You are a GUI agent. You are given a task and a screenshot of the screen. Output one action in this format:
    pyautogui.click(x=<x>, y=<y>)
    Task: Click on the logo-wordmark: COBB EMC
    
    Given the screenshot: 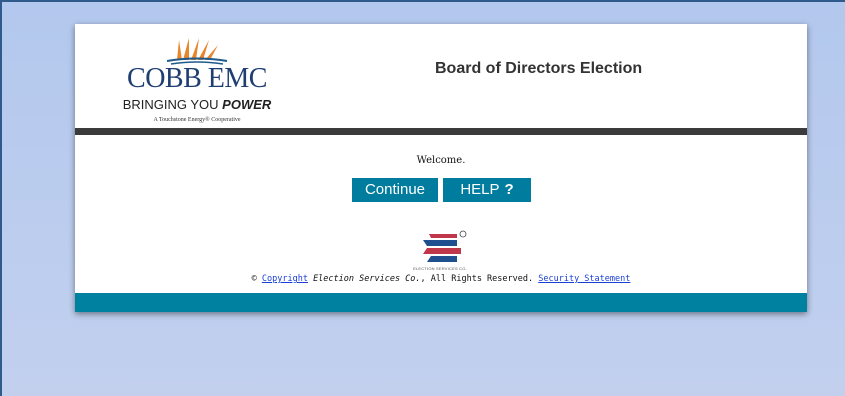 What is the action you would take?
    pyautogui.click(x=197, y=78)
    